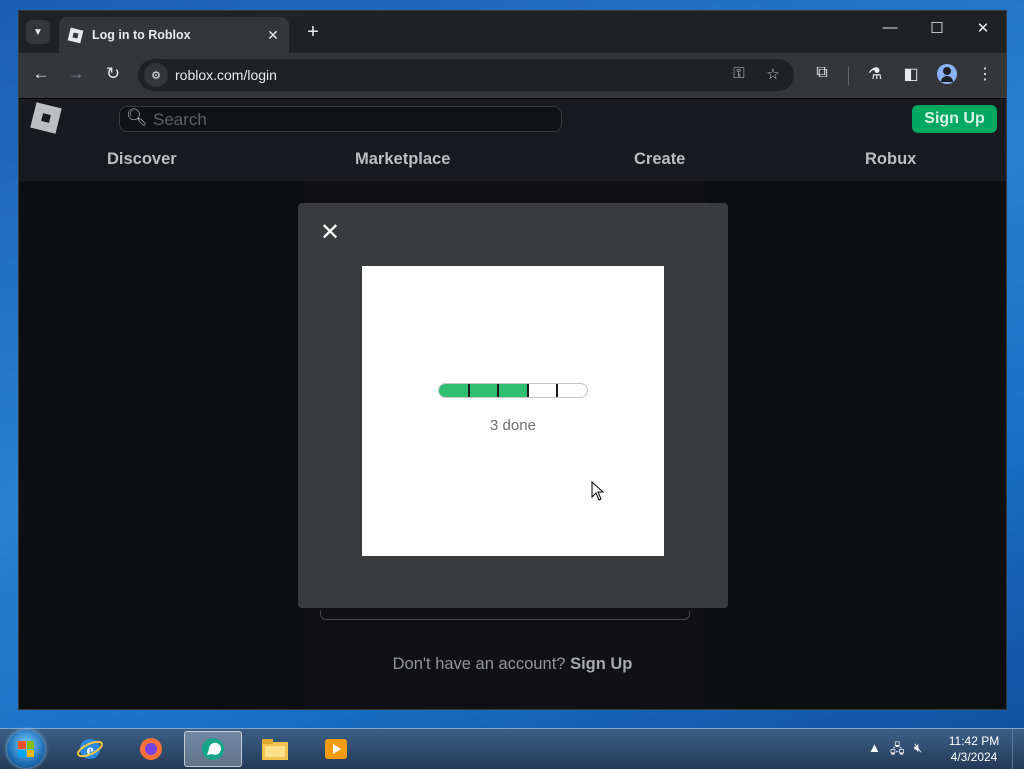  Describe the element at coordinates (974, 741) in the screenshot. I see `clock-time: 11:42 PM` at that location.